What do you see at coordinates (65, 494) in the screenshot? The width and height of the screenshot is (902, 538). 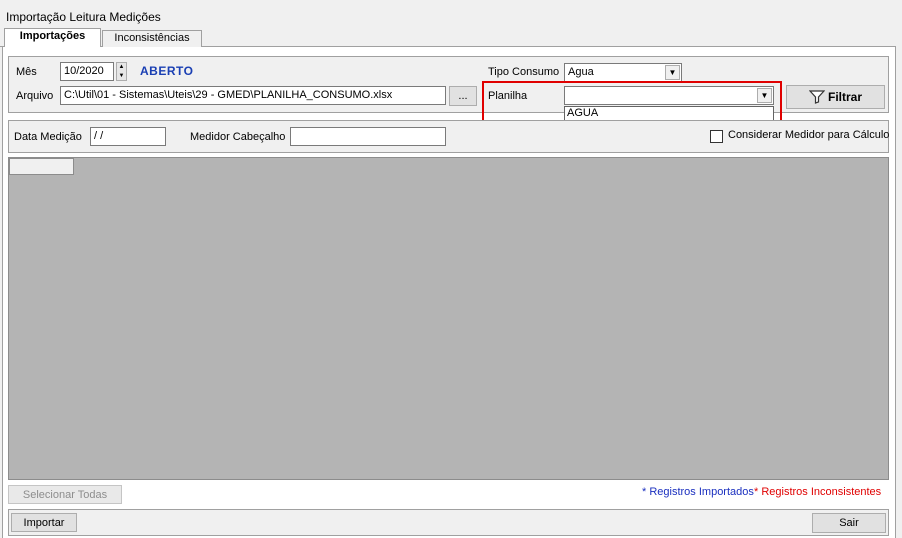 I see `selecionar-todas-button: Selecionar Todas` at bounding box center [65, 494].